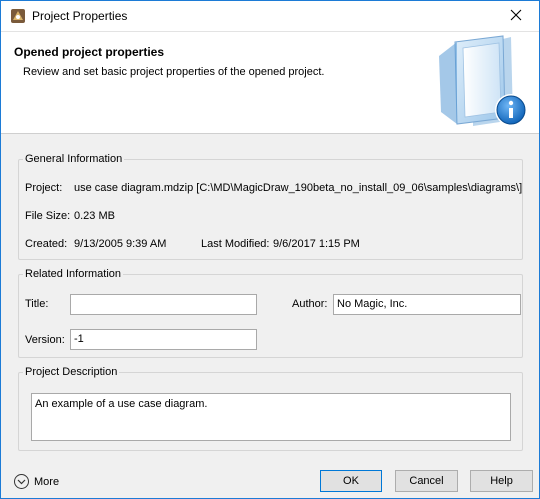  Describe the element at coordinates (48, 216) in the screenshot. I see `file-size-label: File Size:` at that location.